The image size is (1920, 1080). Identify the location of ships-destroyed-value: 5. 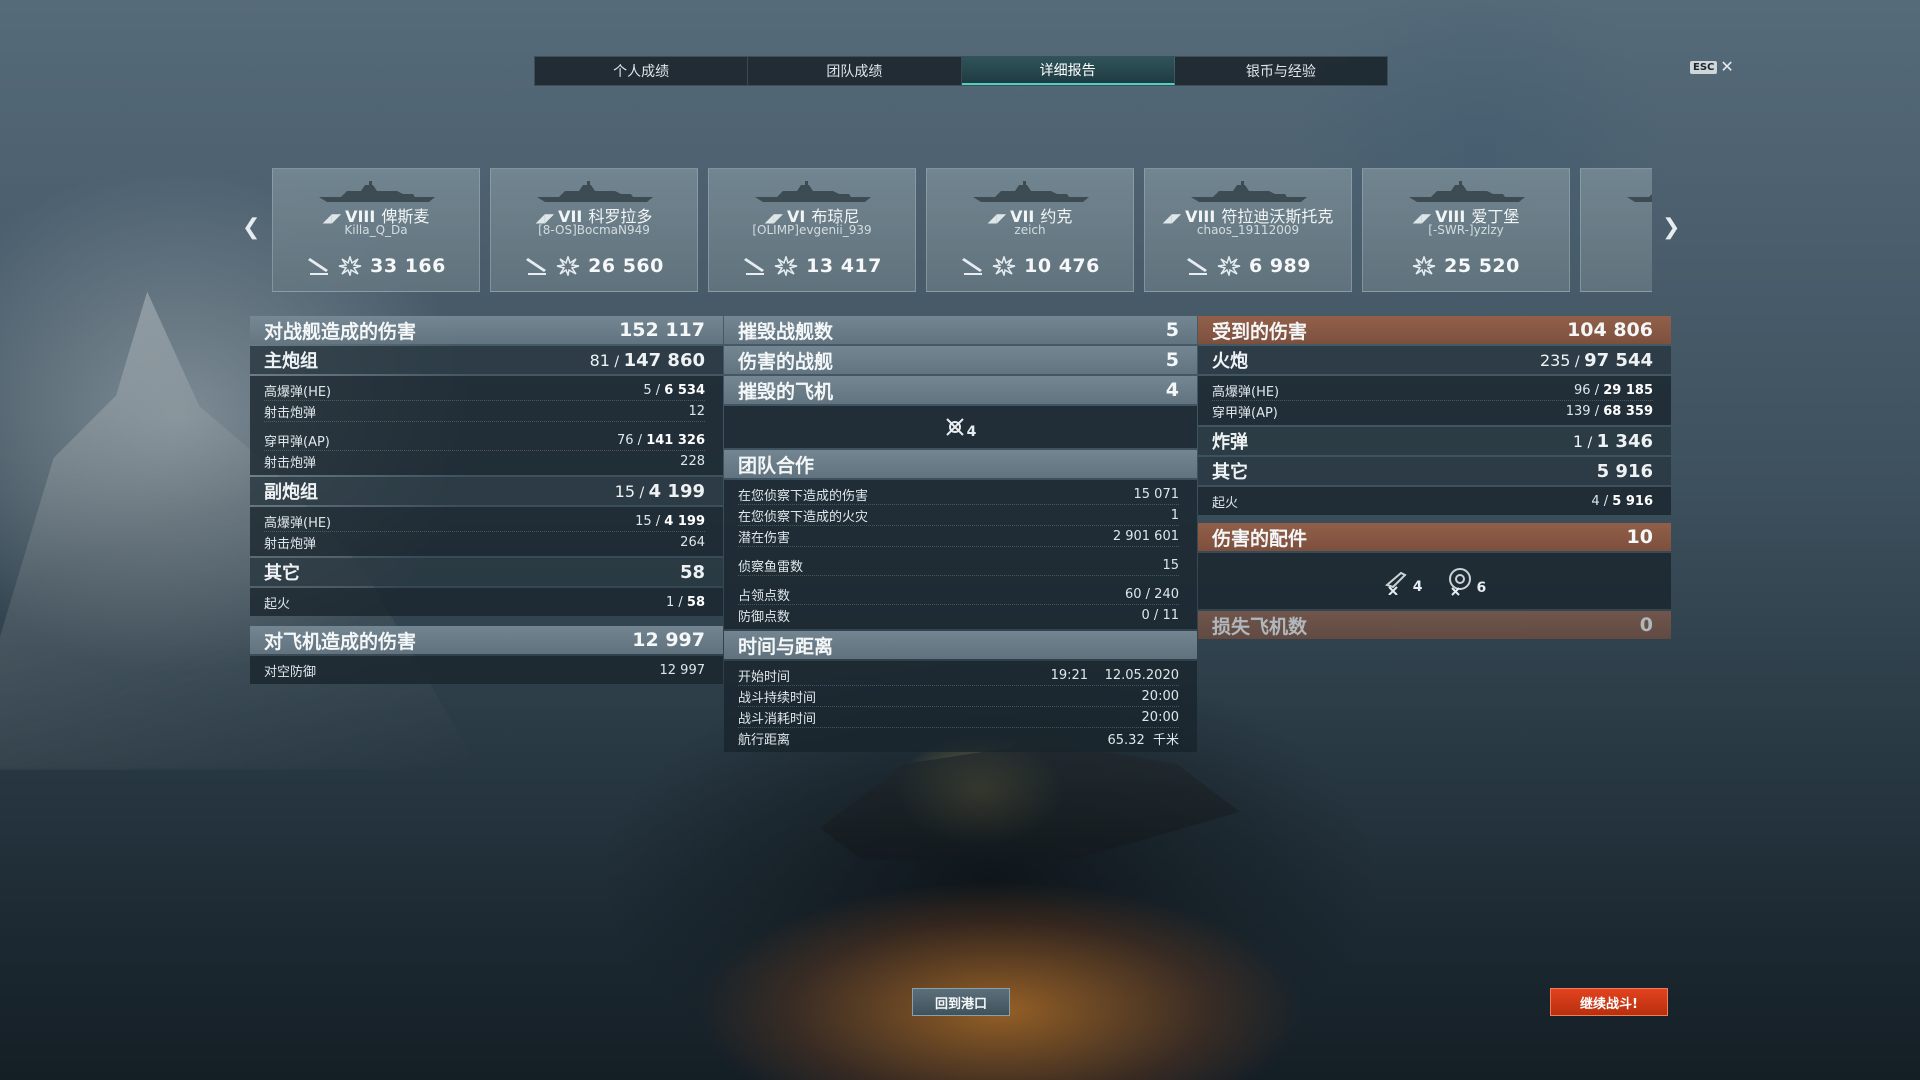
(1172, 330).